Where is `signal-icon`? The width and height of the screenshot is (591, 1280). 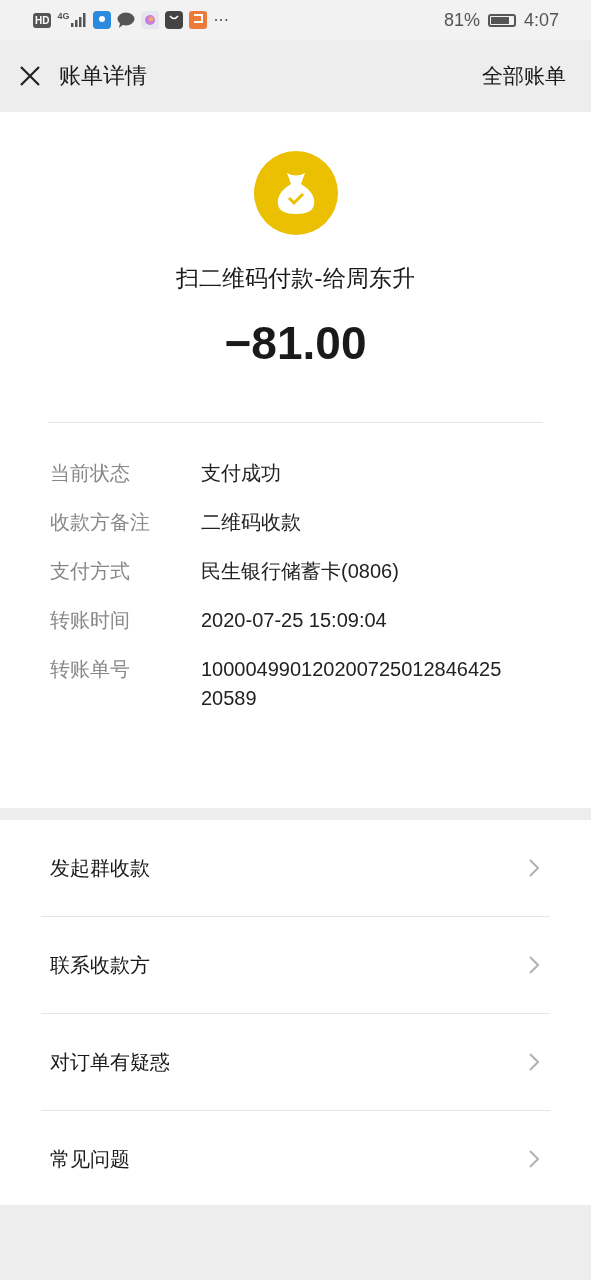
signal-icon is located at coordinates (79, 20).